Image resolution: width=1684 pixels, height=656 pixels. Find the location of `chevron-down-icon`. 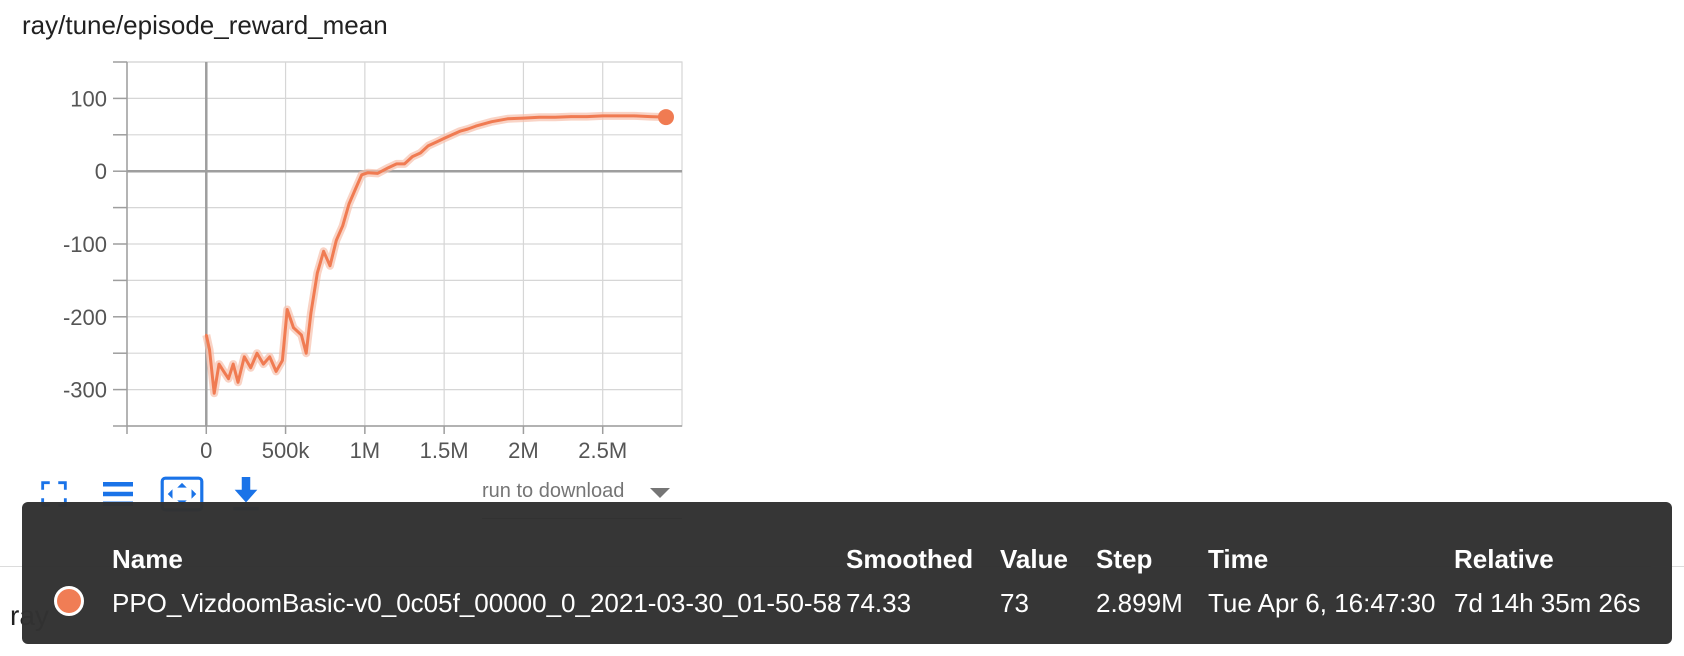

chevron-down-icon is located at coordinates (660, 493).